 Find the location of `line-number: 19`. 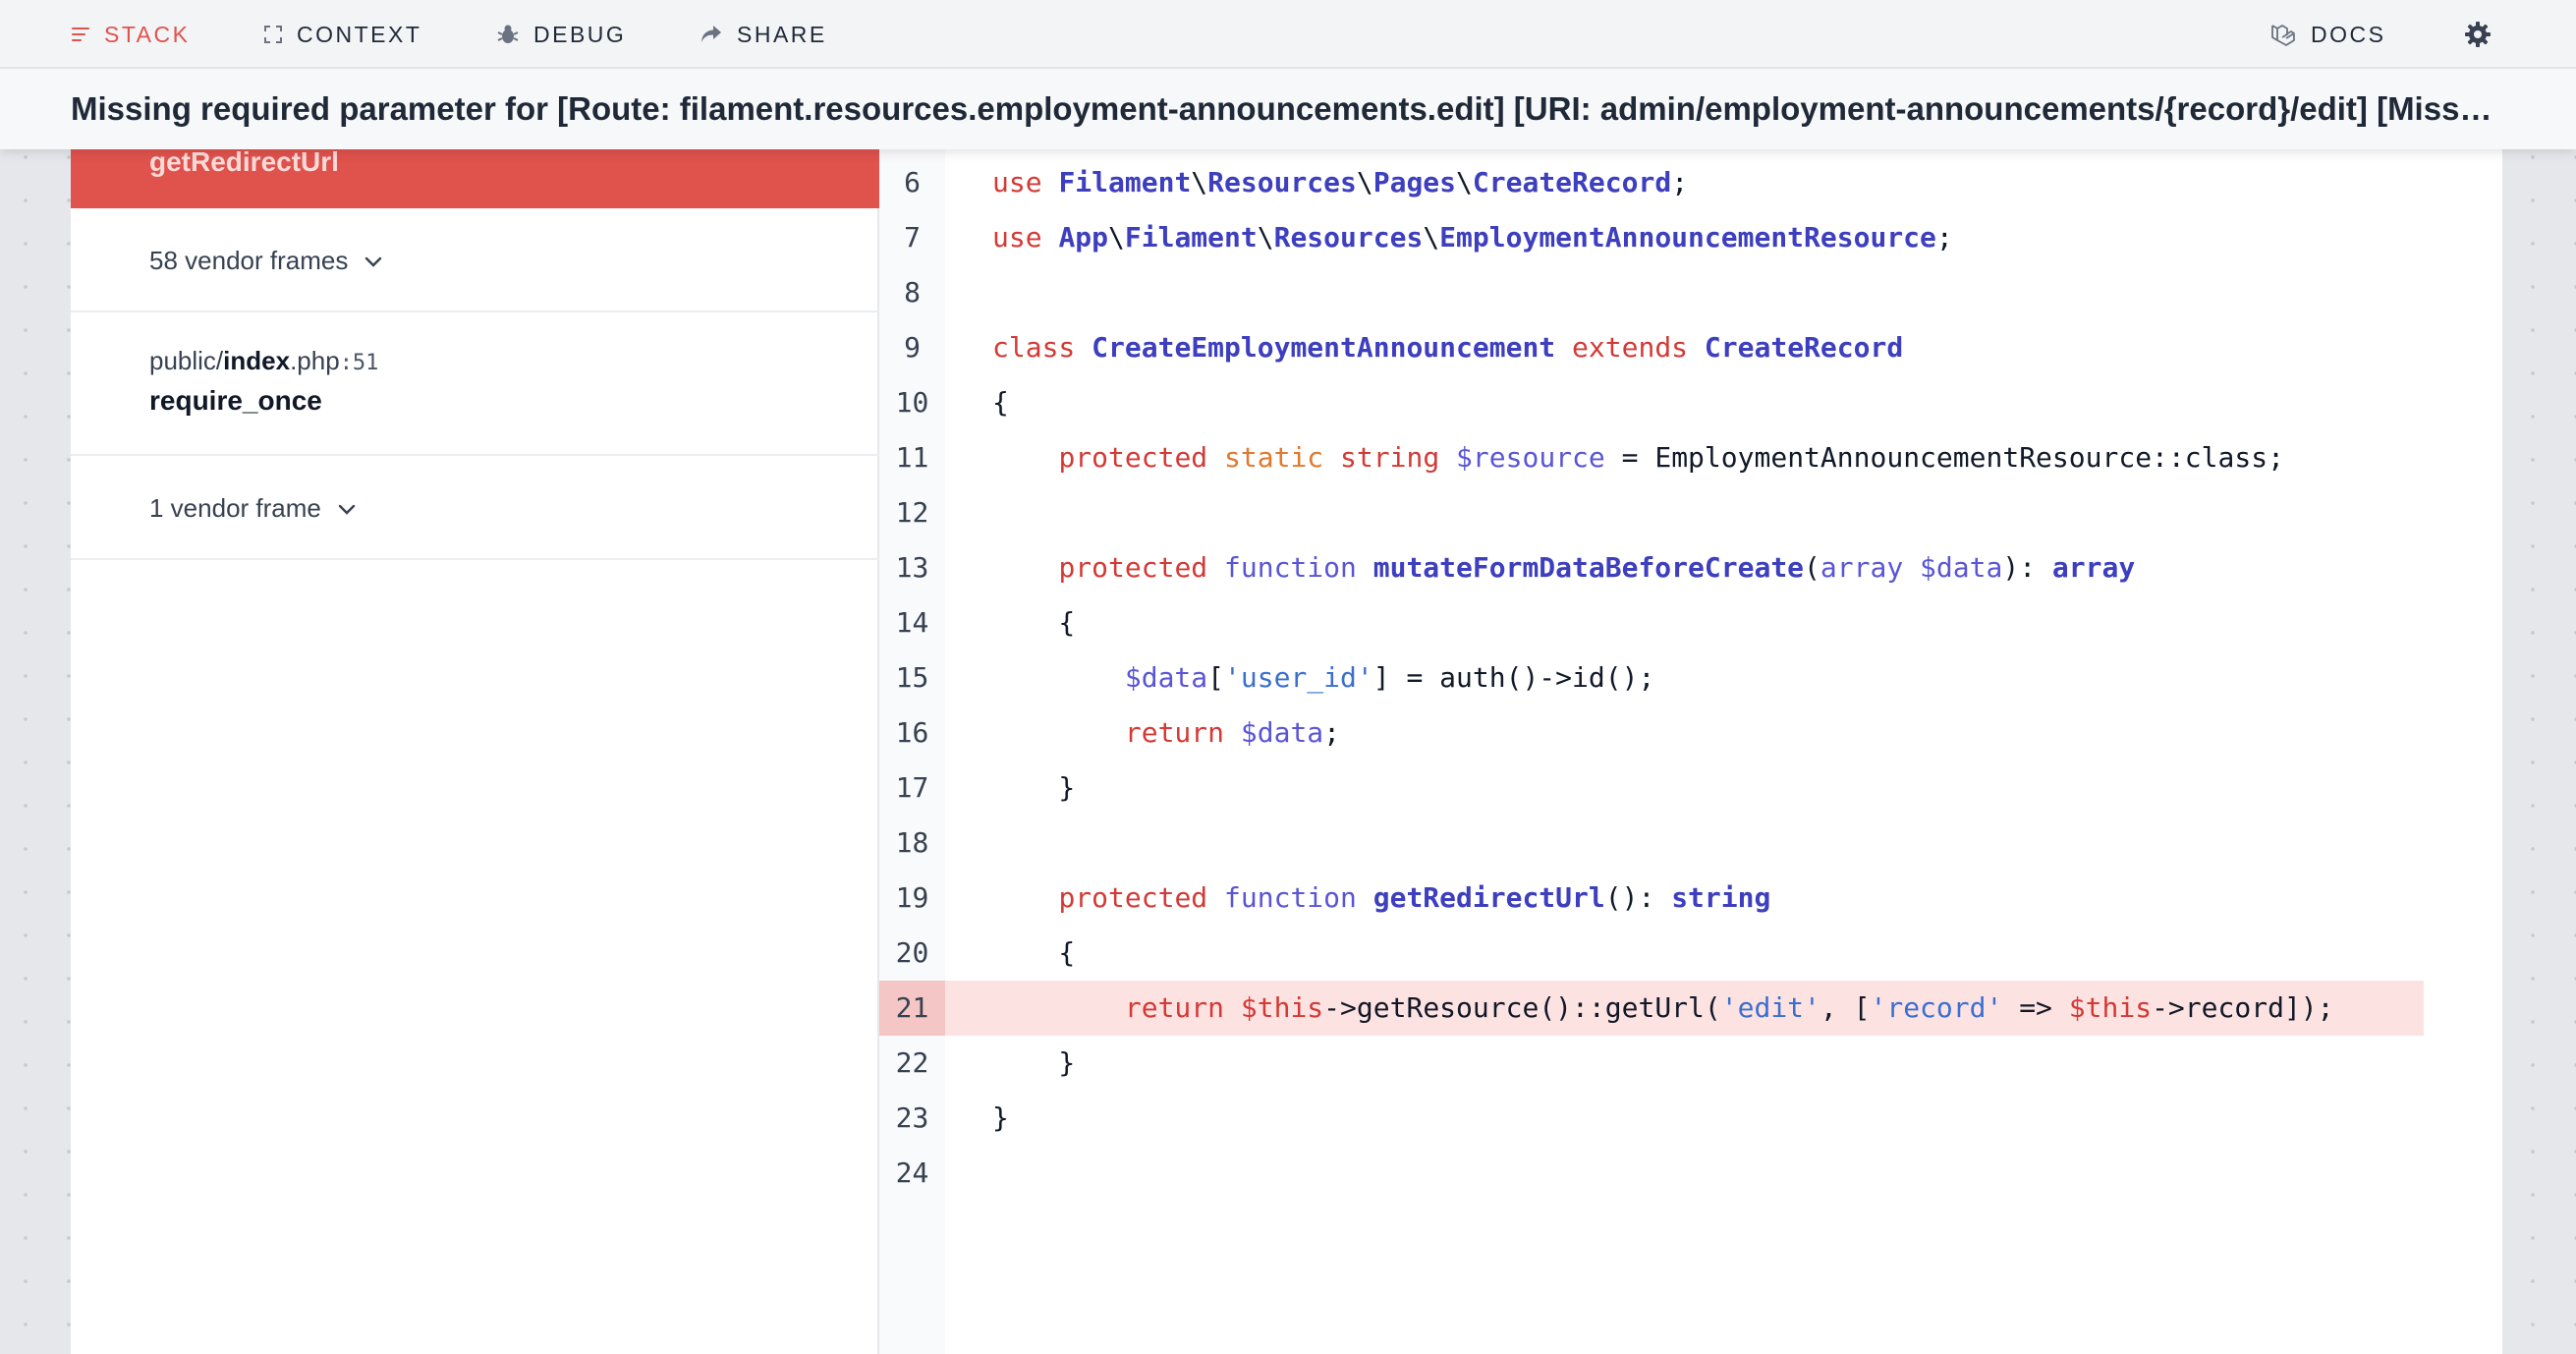

line-number: 19 is located at coordinates (912, 898).